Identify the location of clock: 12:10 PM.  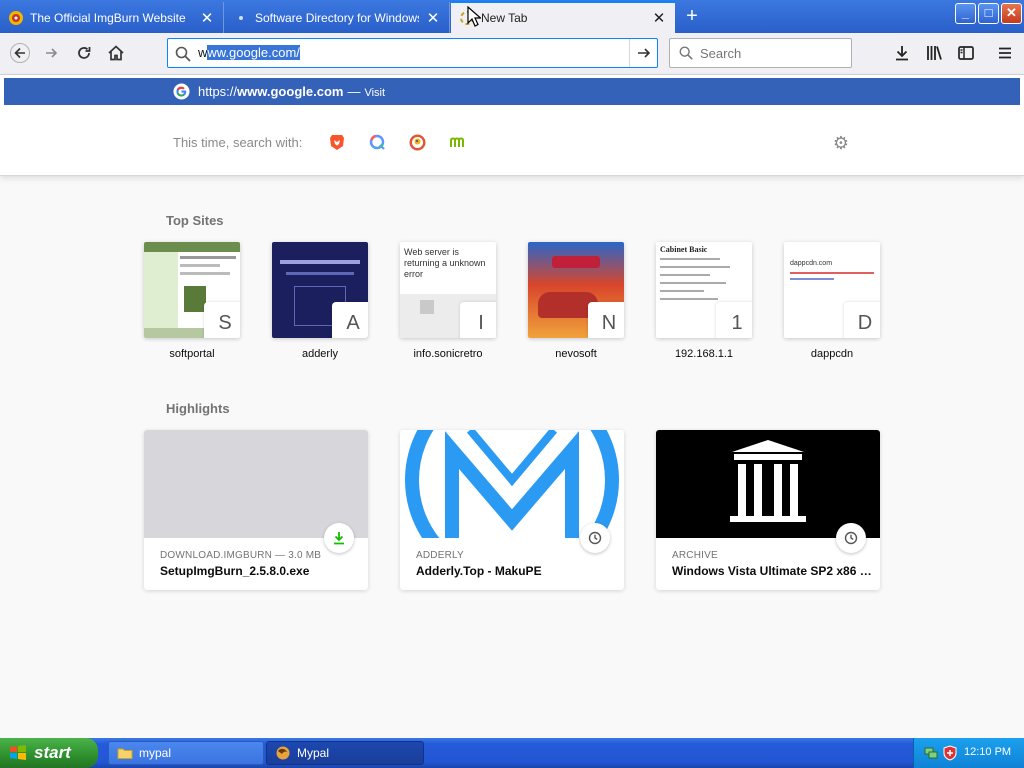
(988, 752).